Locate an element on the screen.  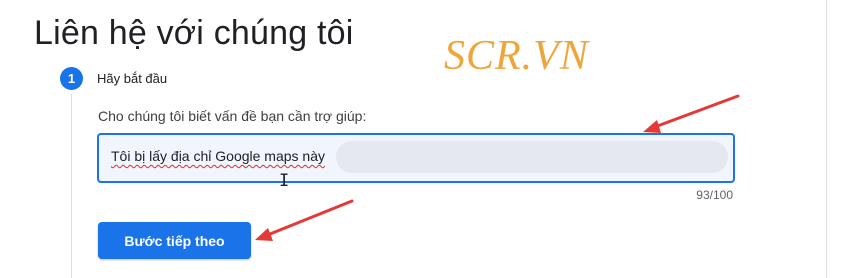
content-divider is located at coordinates (826, 139).